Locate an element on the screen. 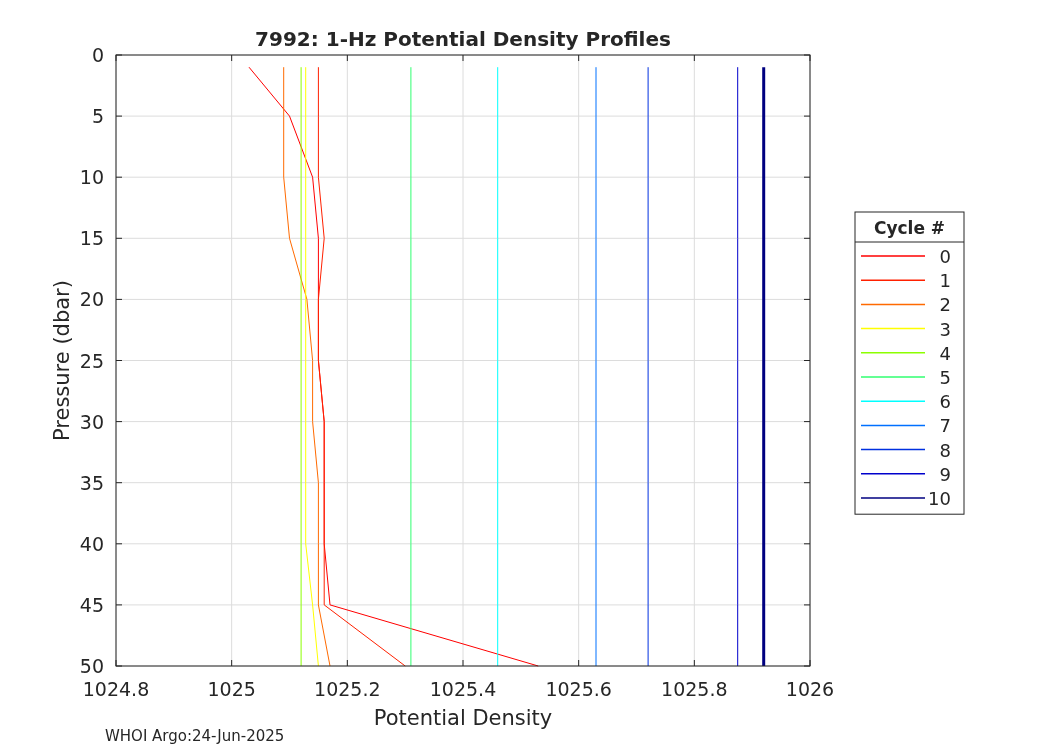 This screenshot has width=1050, height=750. legend-label: 9 is located at coordinates (945, 474).